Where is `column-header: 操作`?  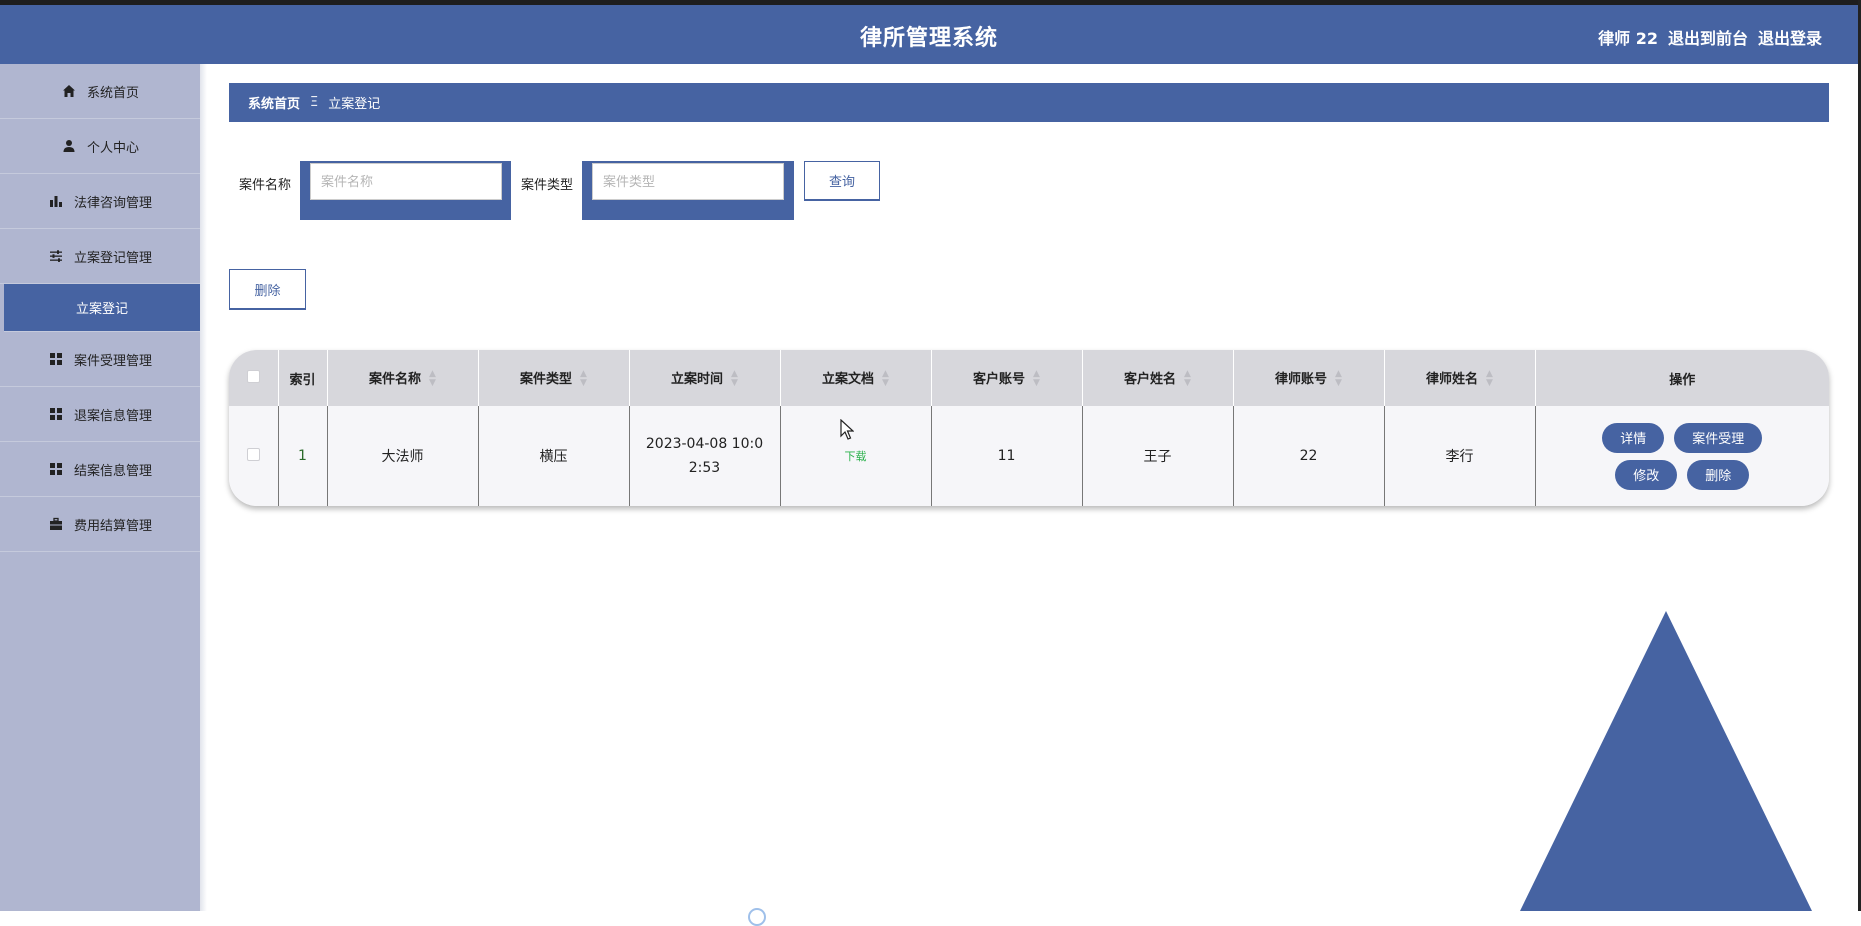
column-header: 操作 is located at coordinates (1682, 378).